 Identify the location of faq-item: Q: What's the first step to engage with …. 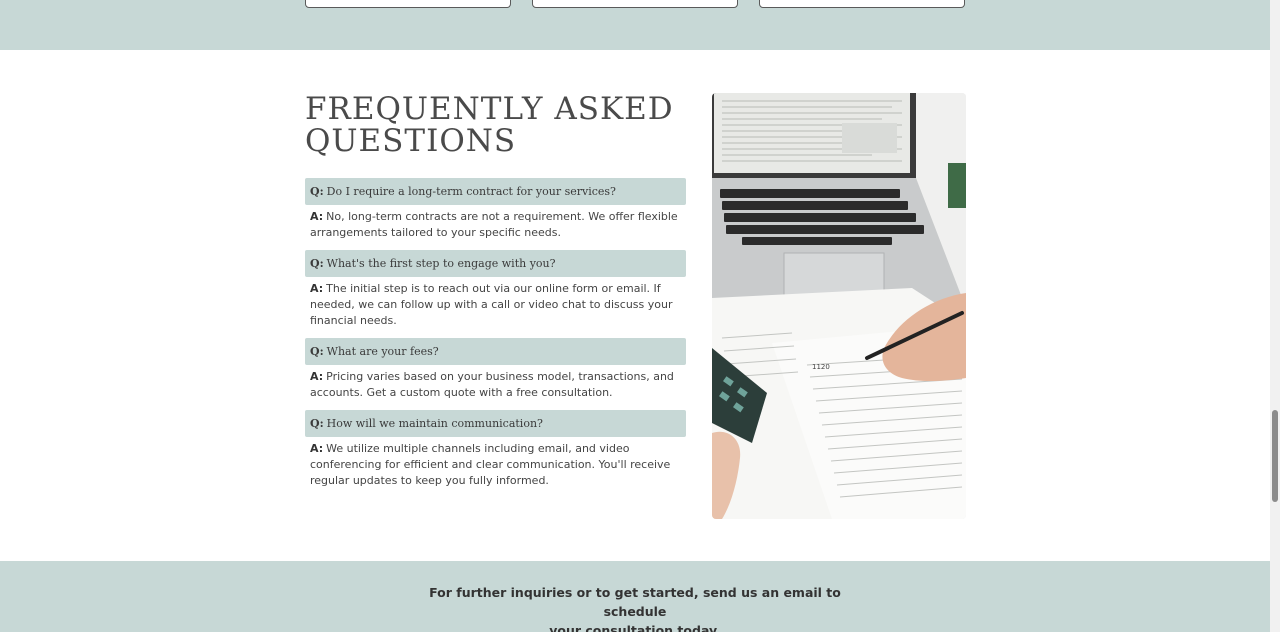
(495, 289).